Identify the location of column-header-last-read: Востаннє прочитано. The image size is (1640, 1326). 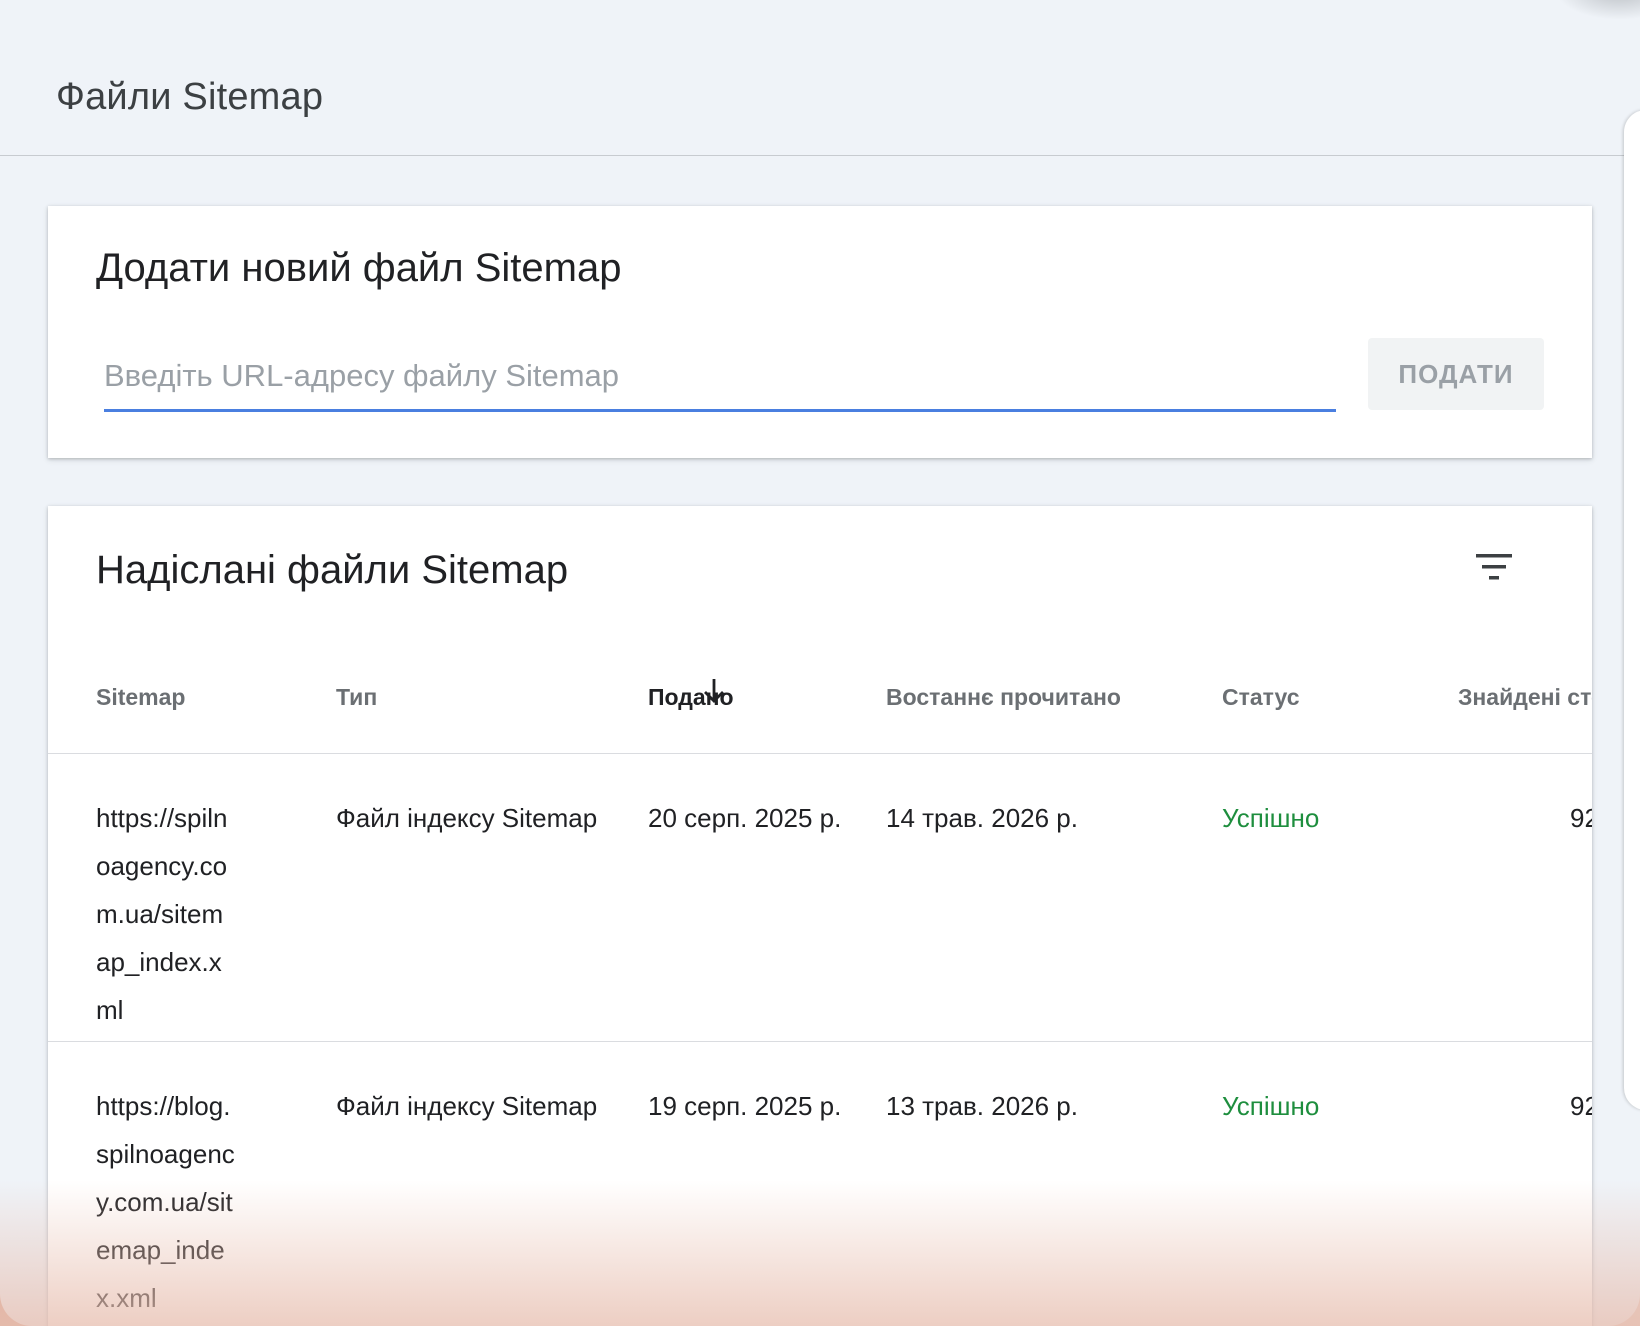
(1003, 697).